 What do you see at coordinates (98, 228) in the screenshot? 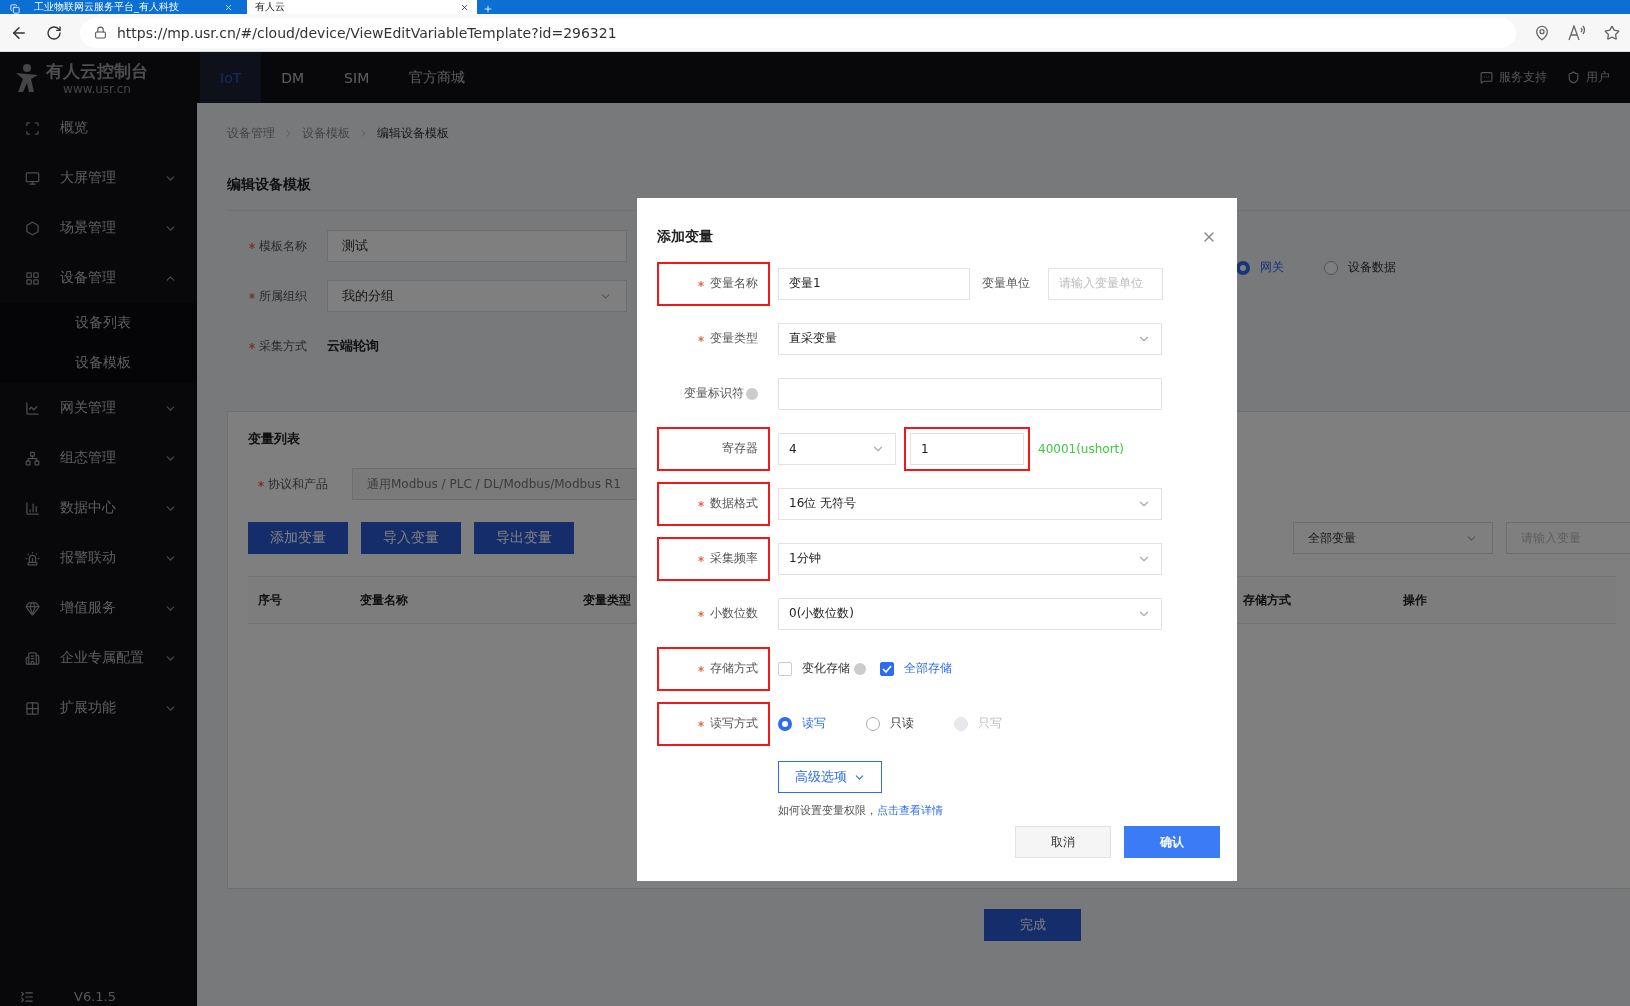
I see `sidebar-item: 场景管理` at bounding box center [98, 228].